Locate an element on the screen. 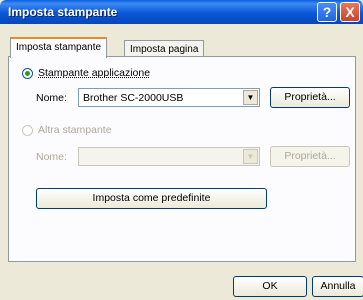 The height and width of the screenshot is (300, 363). other-printer-name-label: Nome: is located at coordinates (51, 157).